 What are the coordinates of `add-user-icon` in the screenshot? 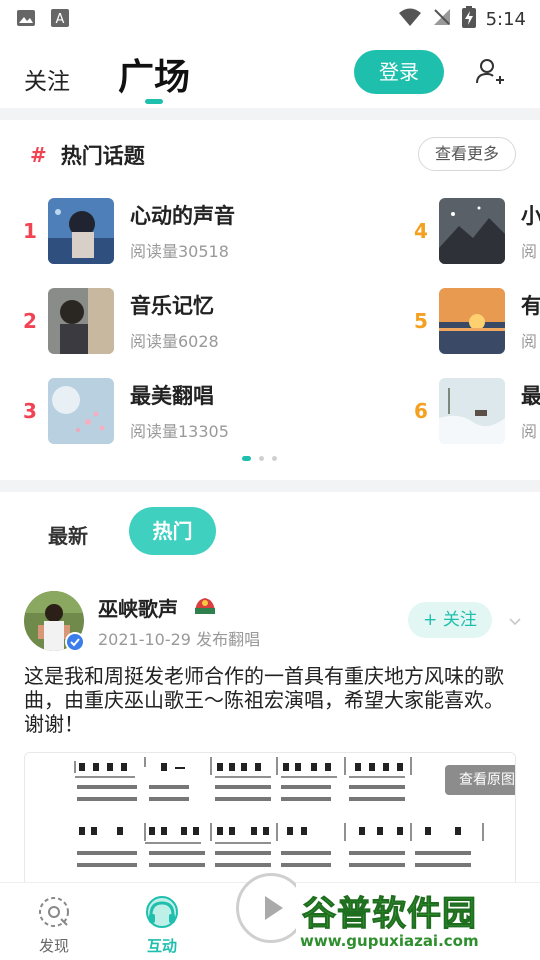 It's located at (490, 72).